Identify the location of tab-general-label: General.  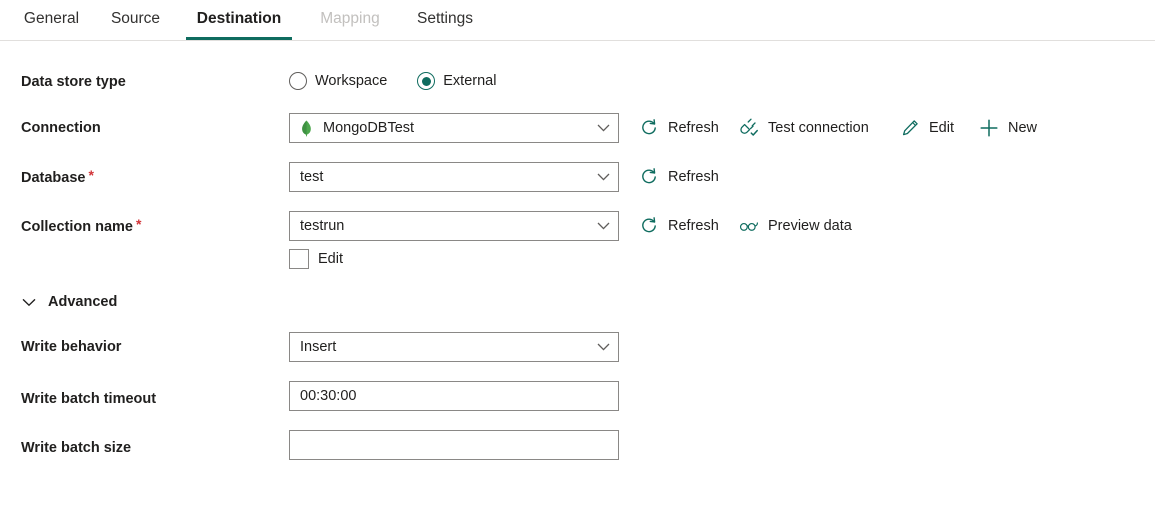
(51, 19).